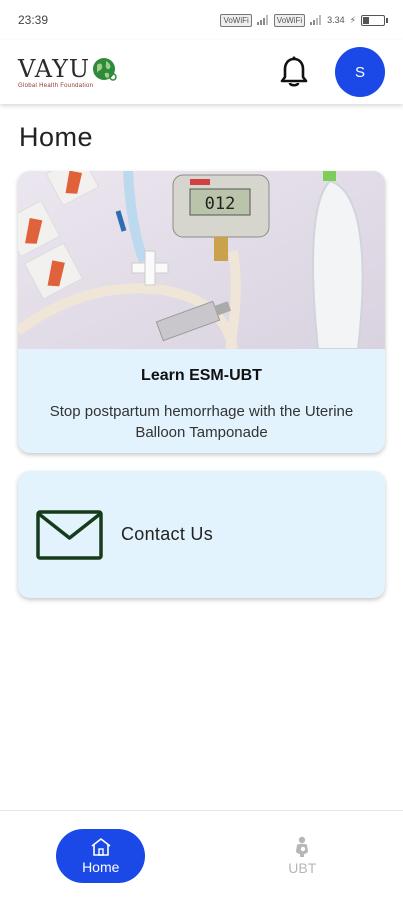  What do you see at coordinates (101, 846) in the screenshot?
I see `home-icon` at bounding box center [101, 846].